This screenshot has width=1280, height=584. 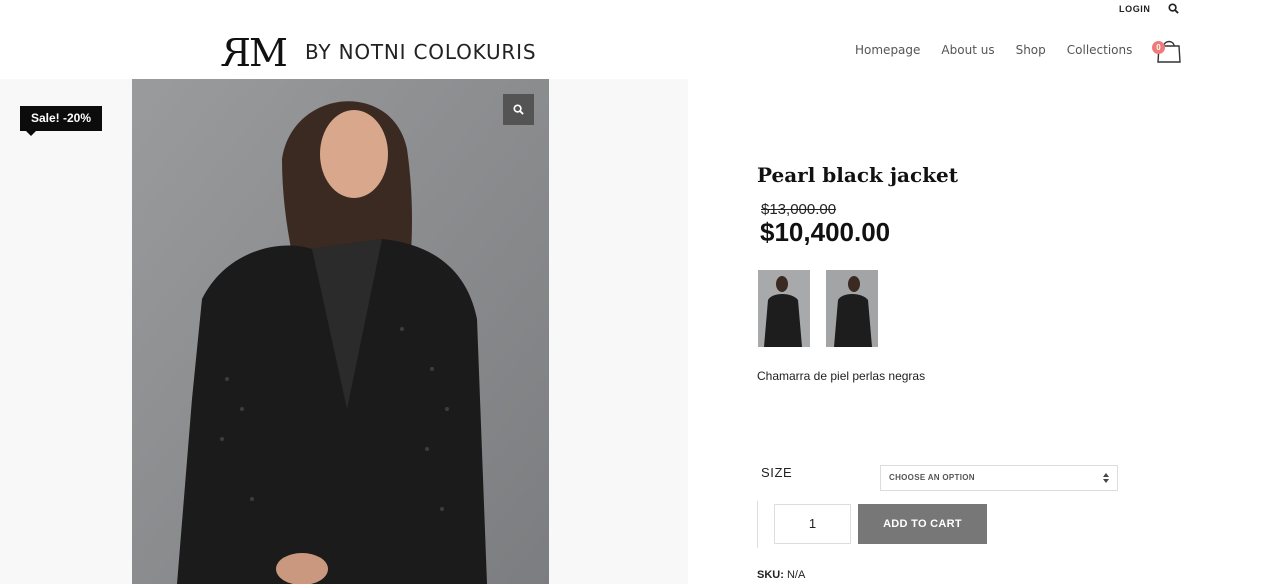 I want to click on nav-about-us: About us, so click(x=967, y=50).